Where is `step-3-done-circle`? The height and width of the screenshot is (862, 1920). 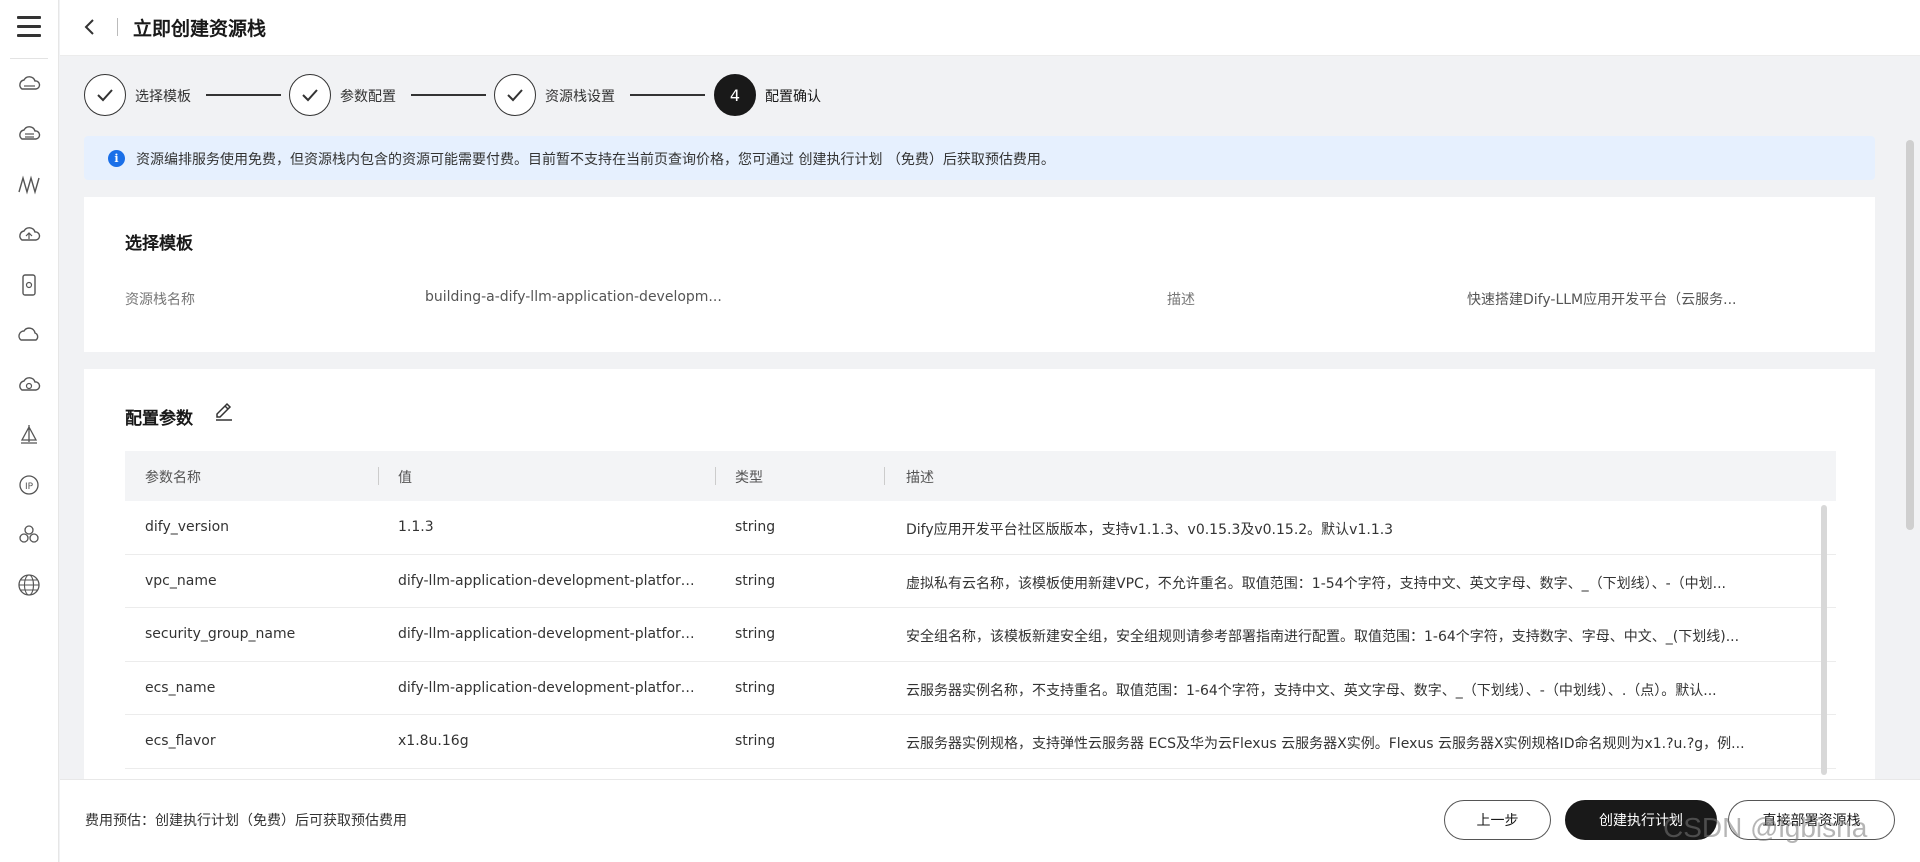
step-3-done-circle is located at coordinates (515, 95).